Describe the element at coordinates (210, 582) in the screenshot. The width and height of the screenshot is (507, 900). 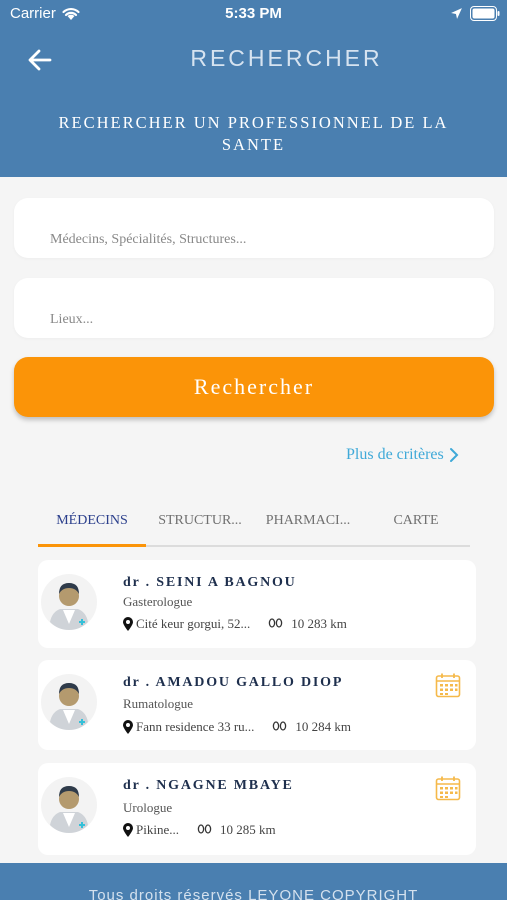
I see `doctor-name: dr . SEINI A BAGNOU` at that location.